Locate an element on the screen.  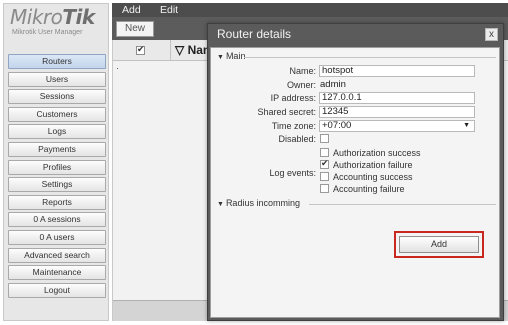
logo-subtitle: Mikrotik User Manager is located at coordinates (47, 32).